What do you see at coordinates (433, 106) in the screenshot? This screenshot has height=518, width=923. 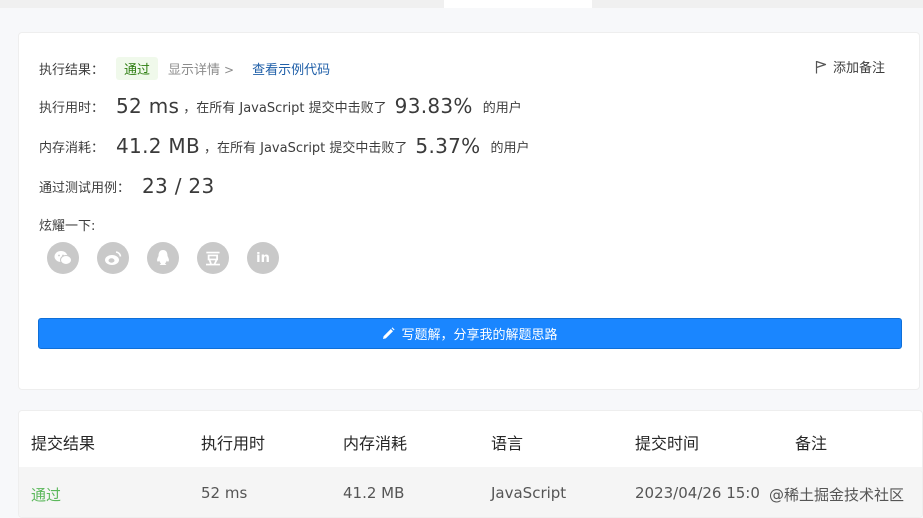 I see `runtime-percent: 93.83%` at bounding box center [433, 106].